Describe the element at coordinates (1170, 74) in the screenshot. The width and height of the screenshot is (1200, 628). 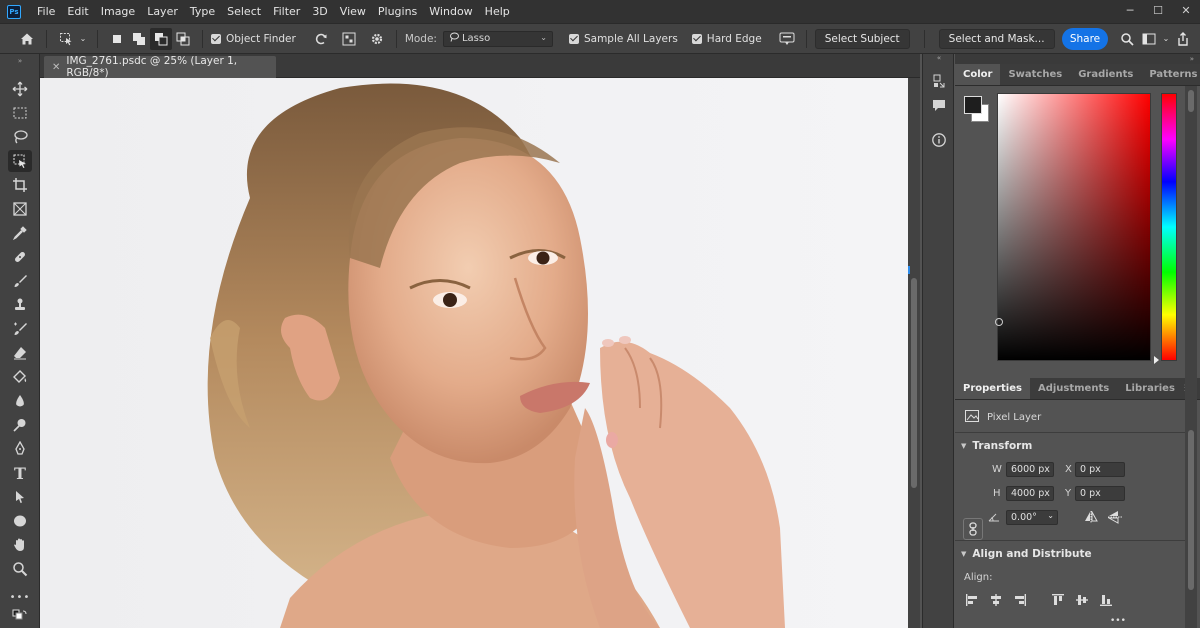
I see `tab-patterns: Patterns` at that location.